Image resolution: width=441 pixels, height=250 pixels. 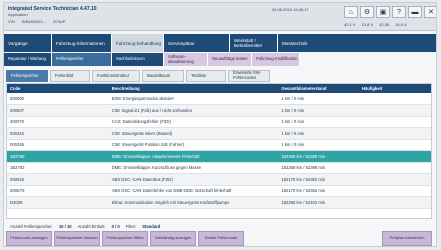 I want to click on datetime: 04.06.2024 15:46:17, so click(x=290, y=9).